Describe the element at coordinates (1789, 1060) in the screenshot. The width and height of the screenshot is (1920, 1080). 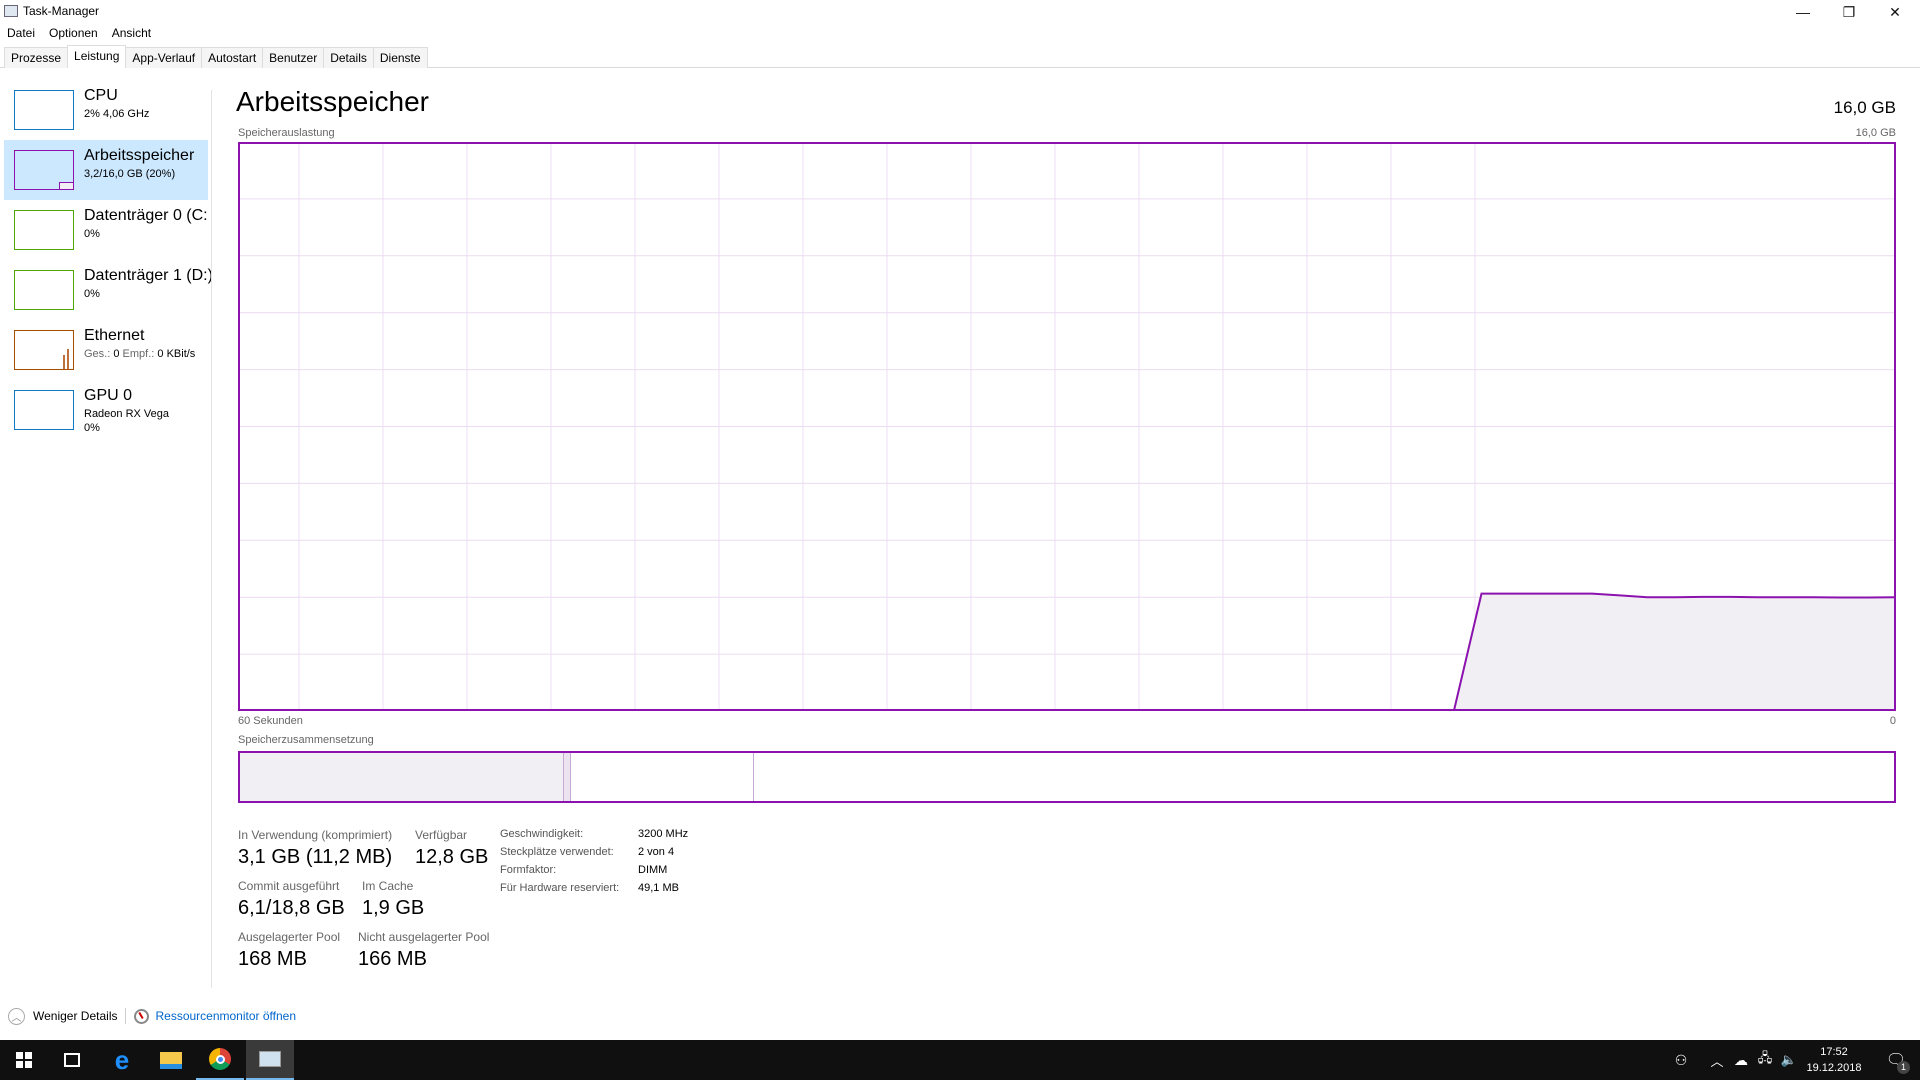
I see `volume-icon: 🔈` at that location.